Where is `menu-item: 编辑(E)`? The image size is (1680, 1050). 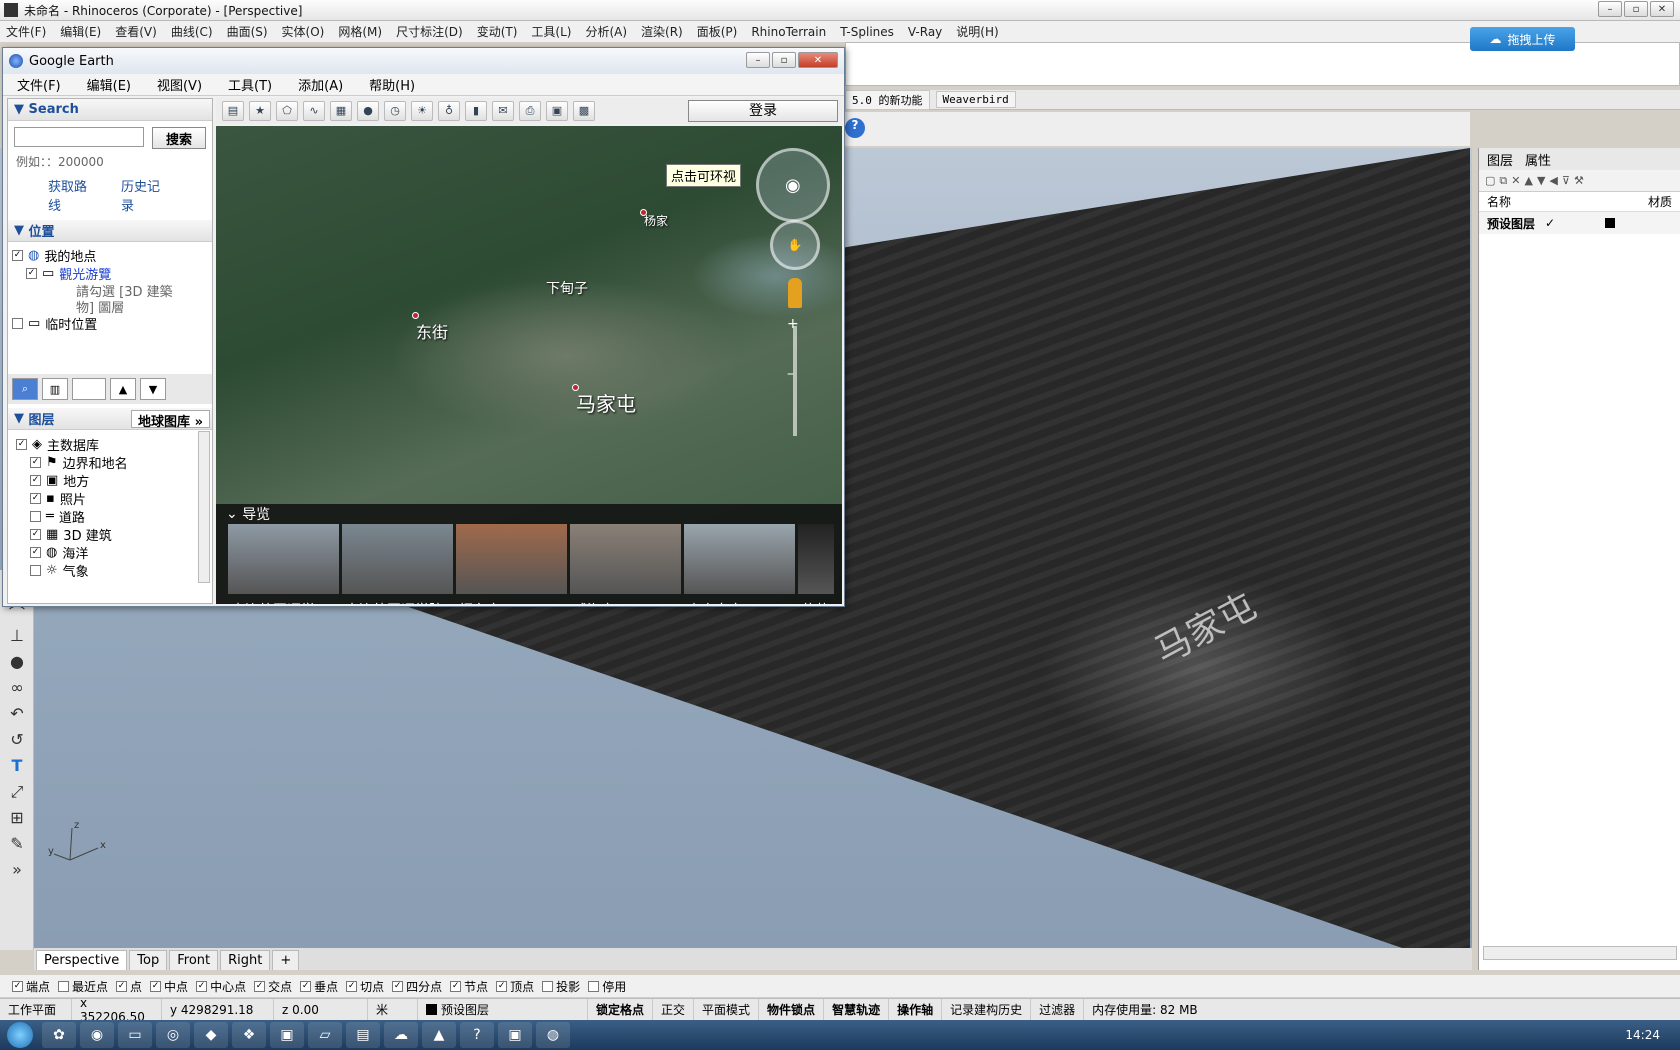 menu-item: 编辑(E) is located at coordinates (80, 31).